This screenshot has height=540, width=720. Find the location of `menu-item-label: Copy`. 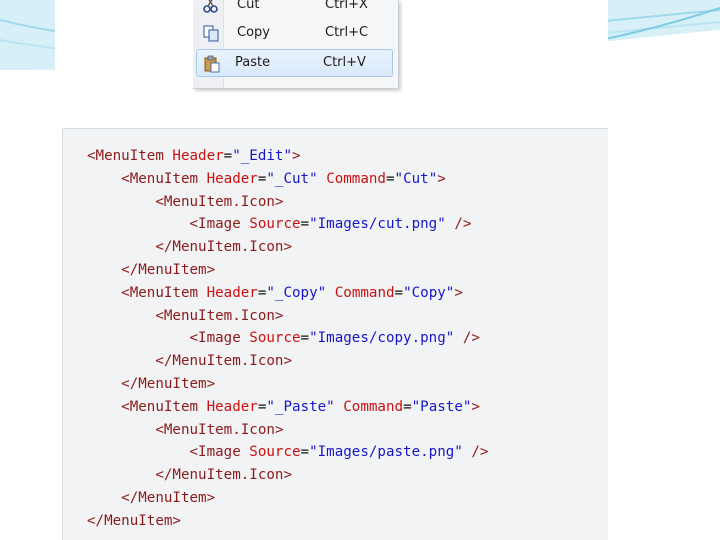

menu-item-label: Copy is located at coordinates (253, 32).